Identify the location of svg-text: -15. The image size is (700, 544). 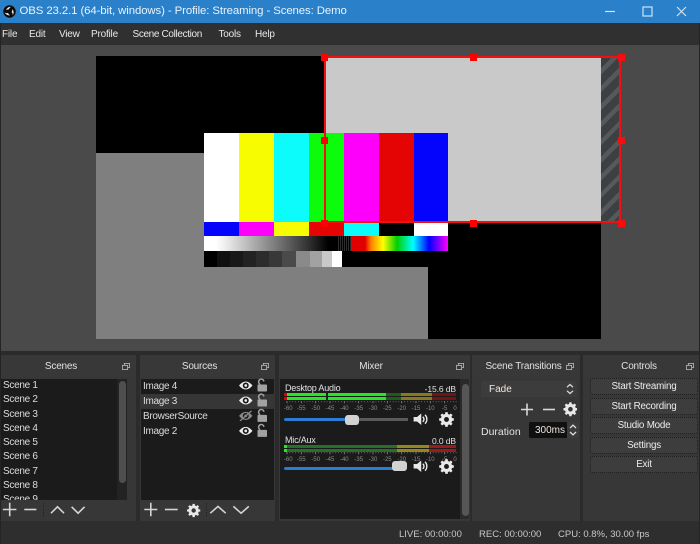
(416, 408).